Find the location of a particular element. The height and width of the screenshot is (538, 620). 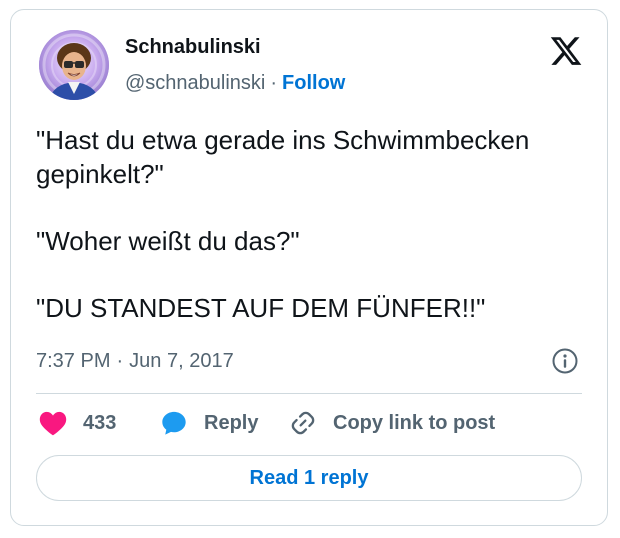

tweet-timestamp: 7:37 PM · Jun 7, 2017 is located at coordinates (135, 361).